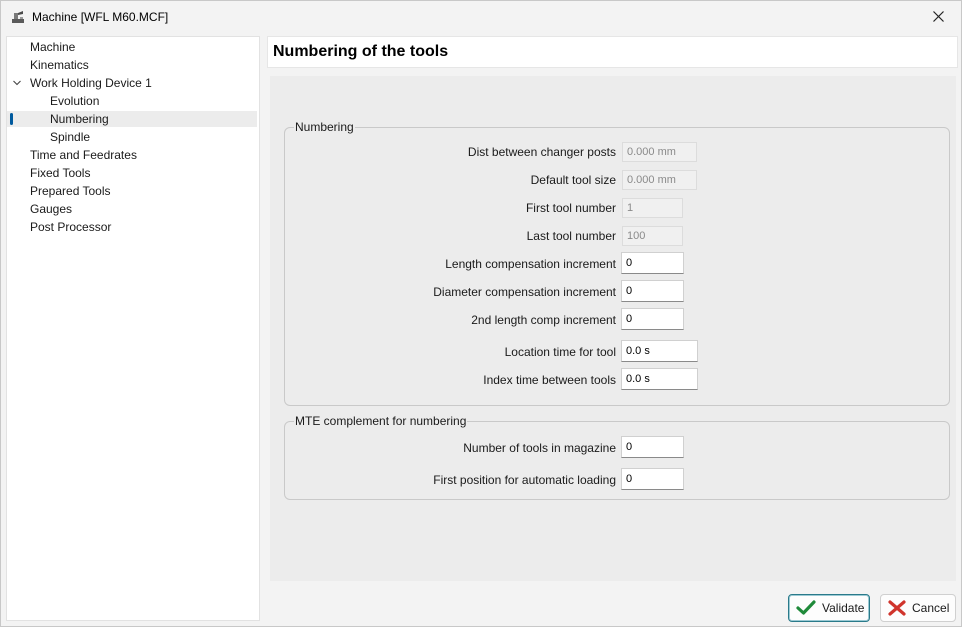 The image size is (962, 627). I want to click on dist-changer-posts-label: Dist between changer posts, so click(541, 152).